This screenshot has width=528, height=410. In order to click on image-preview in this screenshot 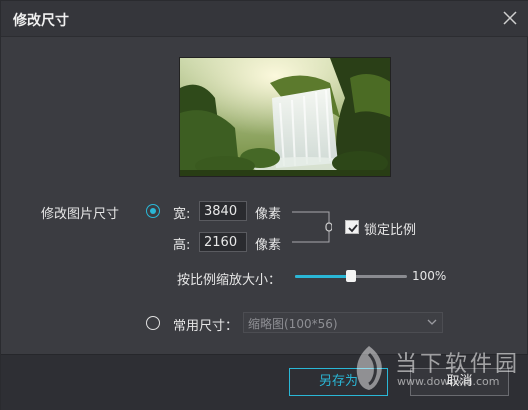, I will do `click(285, 117)`.